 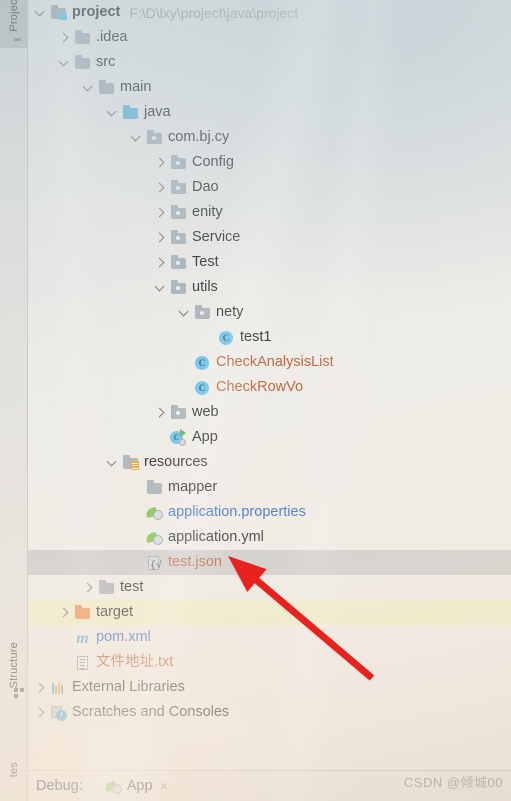 I want to click on tree-row: Service, so click(x=269, y=237).